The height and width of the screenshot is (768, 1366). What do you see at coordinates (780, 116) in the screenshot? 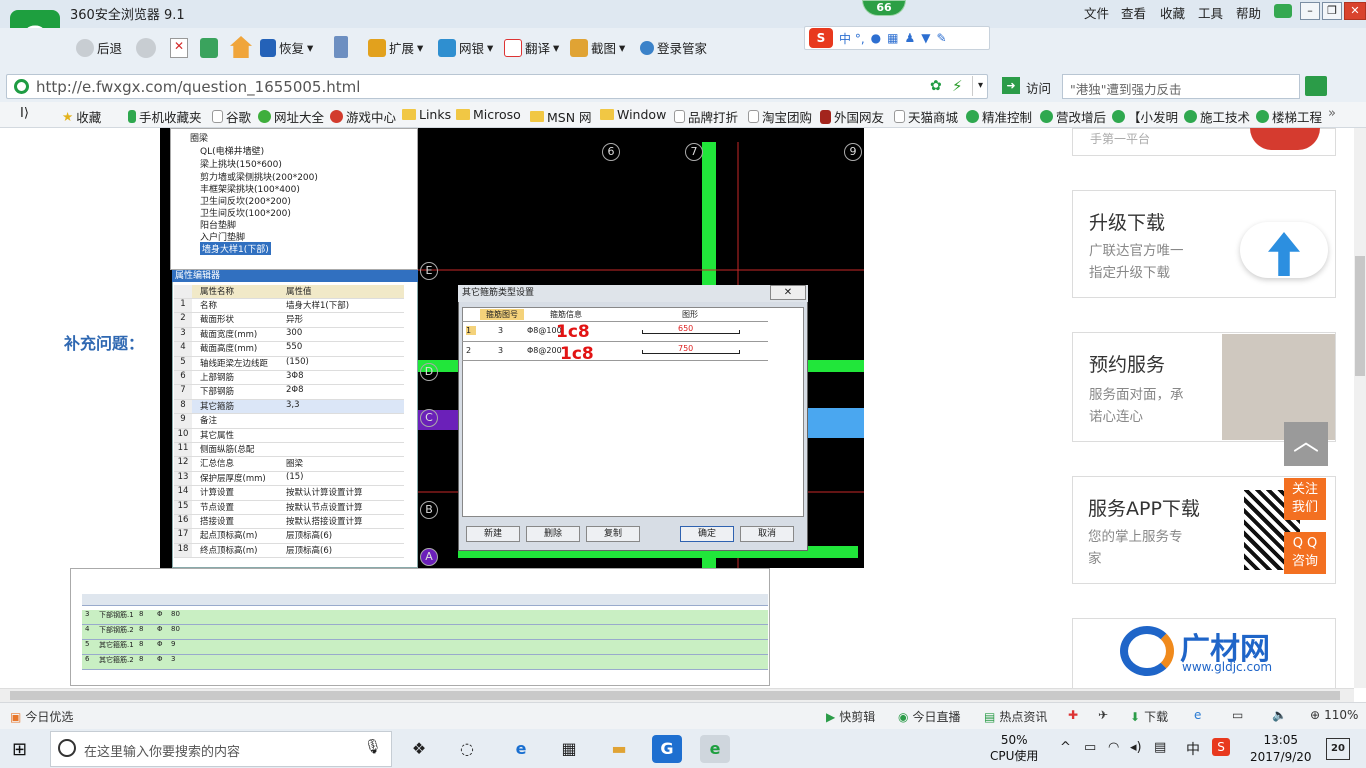
I see `bookmark-taobao: 淘宝团购` at bounding box center [780, 116].